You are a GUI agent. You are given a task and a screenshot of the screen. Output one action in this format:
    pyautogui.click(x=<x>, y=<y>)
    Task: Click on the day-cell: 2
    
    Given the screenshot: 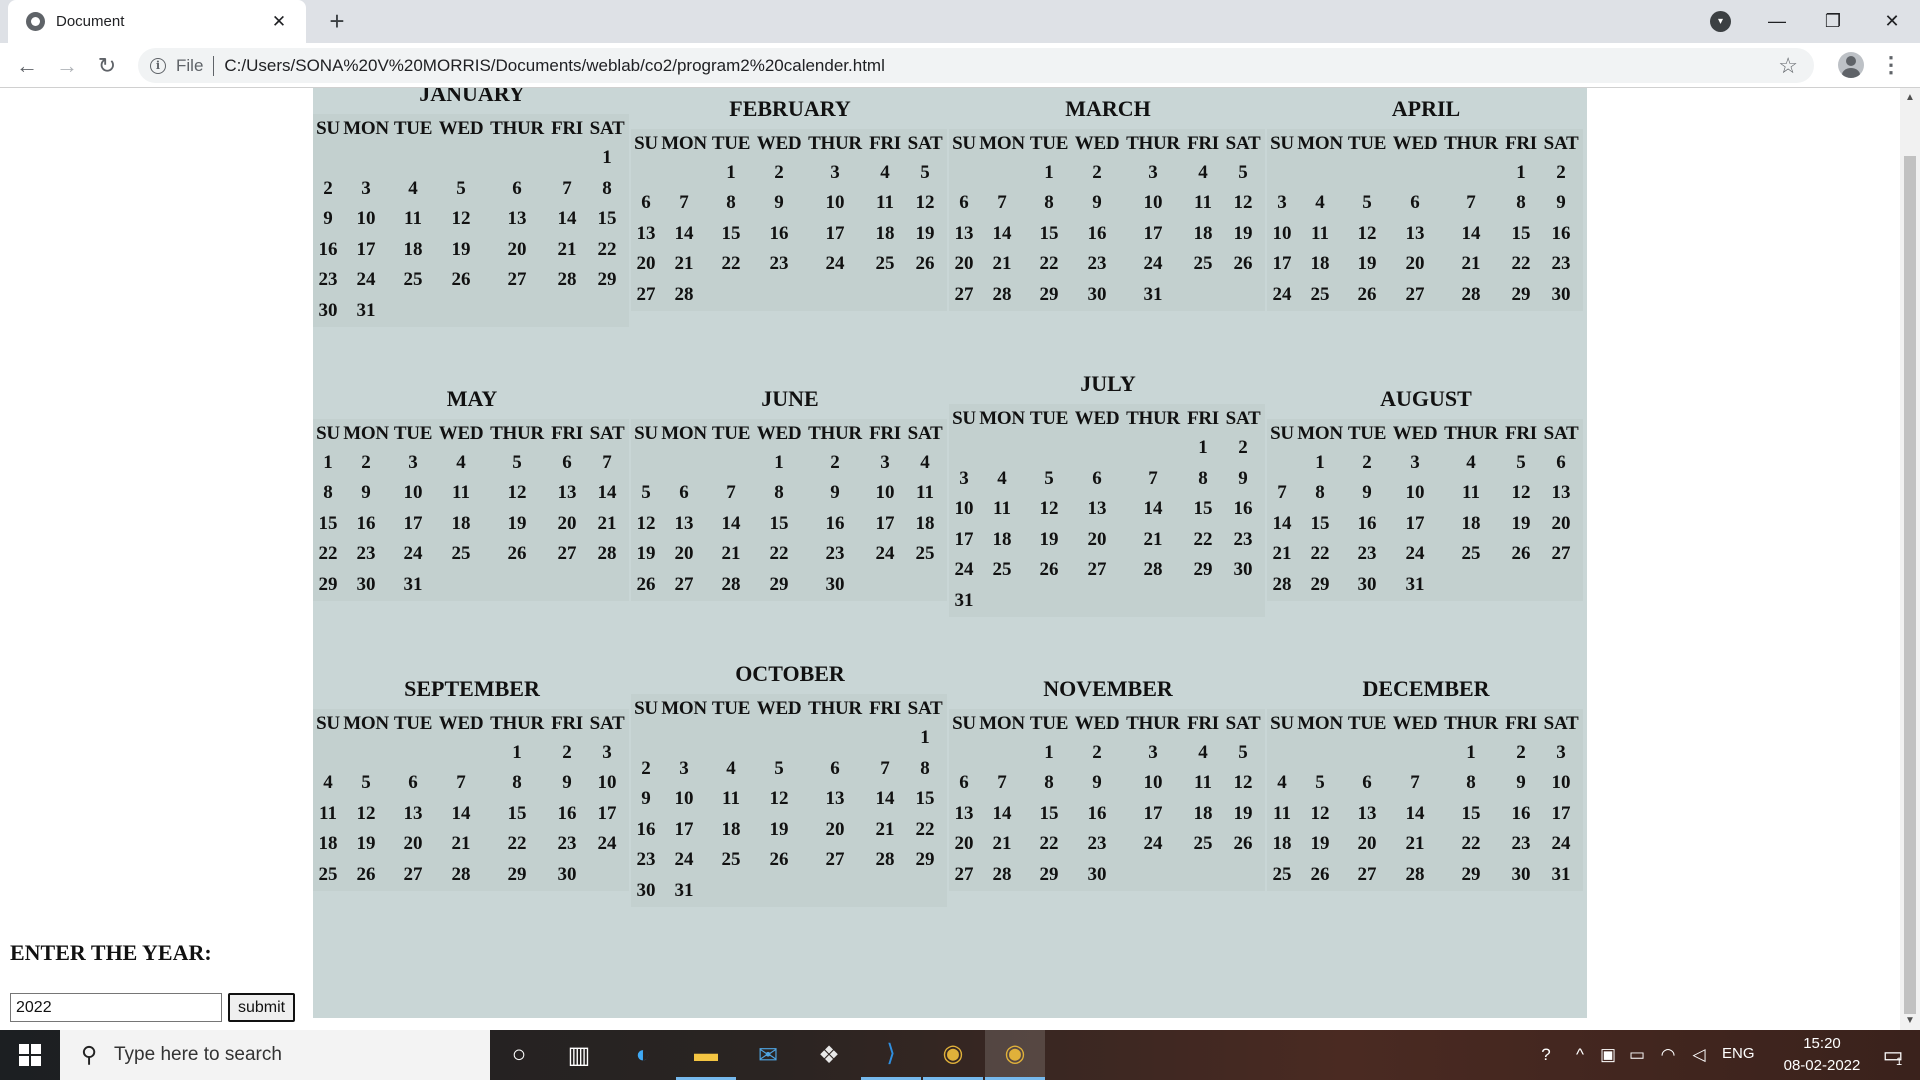 What is the action you would take?
    pyautogui.click(x=1243, y=448)
    